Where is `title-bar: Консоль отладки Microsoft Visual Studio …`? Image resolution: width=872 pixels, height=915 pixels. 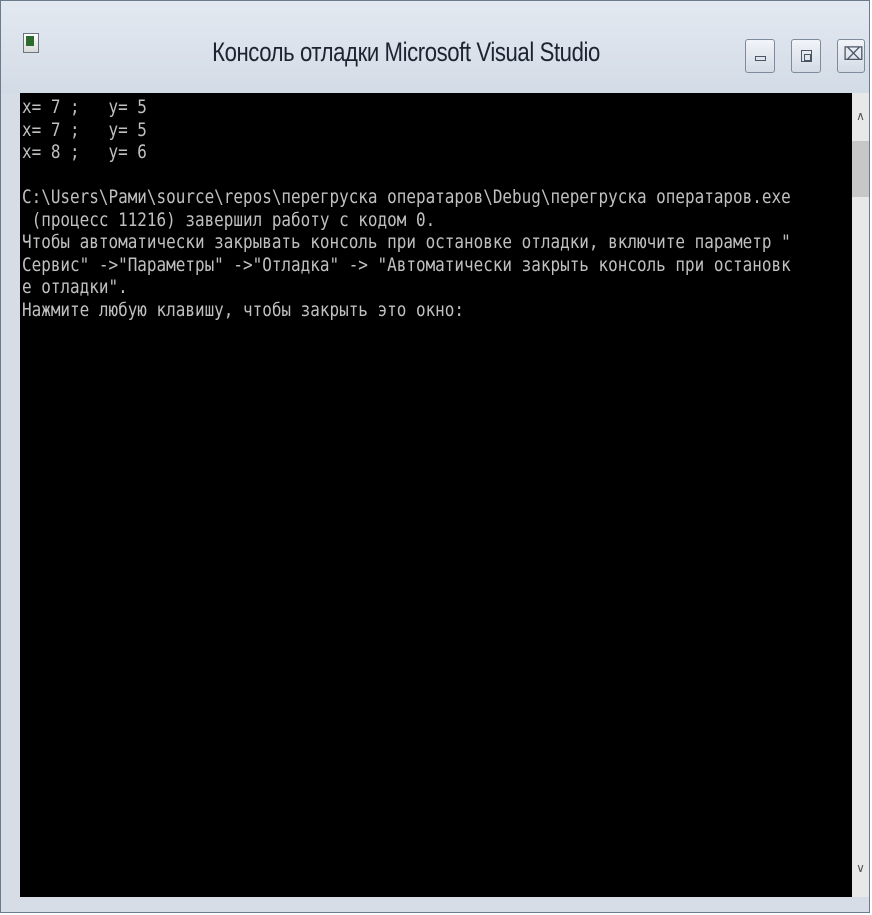 title-bar: Консоль отладки Microsoft Visual Studio … is located at coordinates (435, 47).